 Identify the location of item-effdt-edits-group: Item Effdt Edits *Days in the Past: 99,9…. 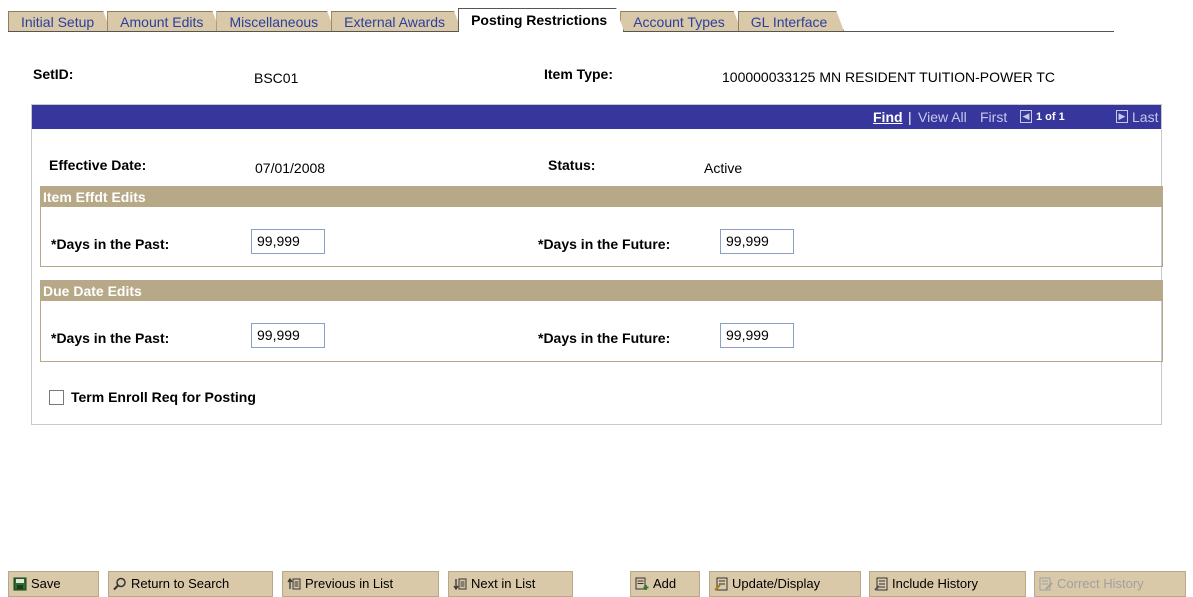
(601, 226).